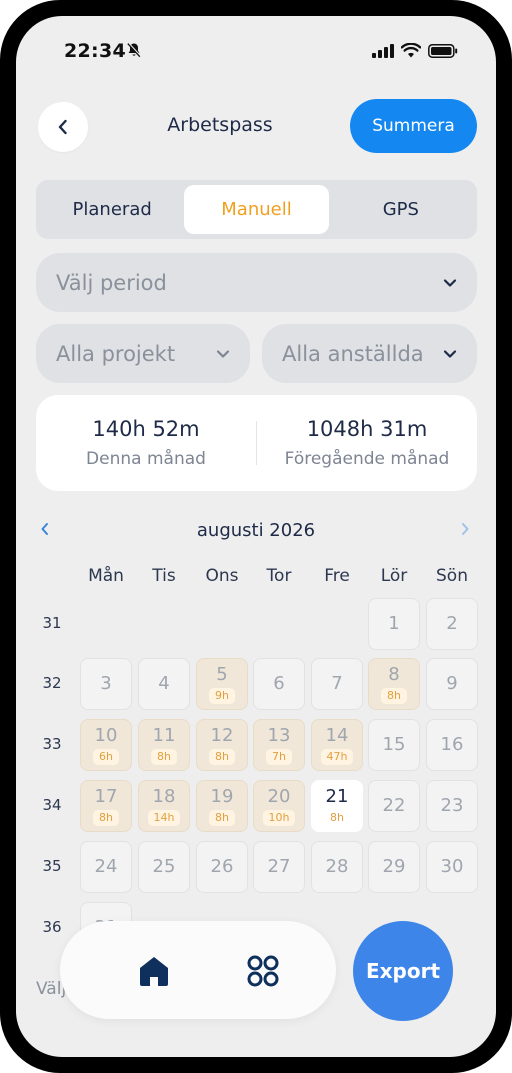 The image size is (512, 1073). Describe the element at coordinates (279, 817) in the screenshot. I see `day-hours-badge: 10h` at that location.